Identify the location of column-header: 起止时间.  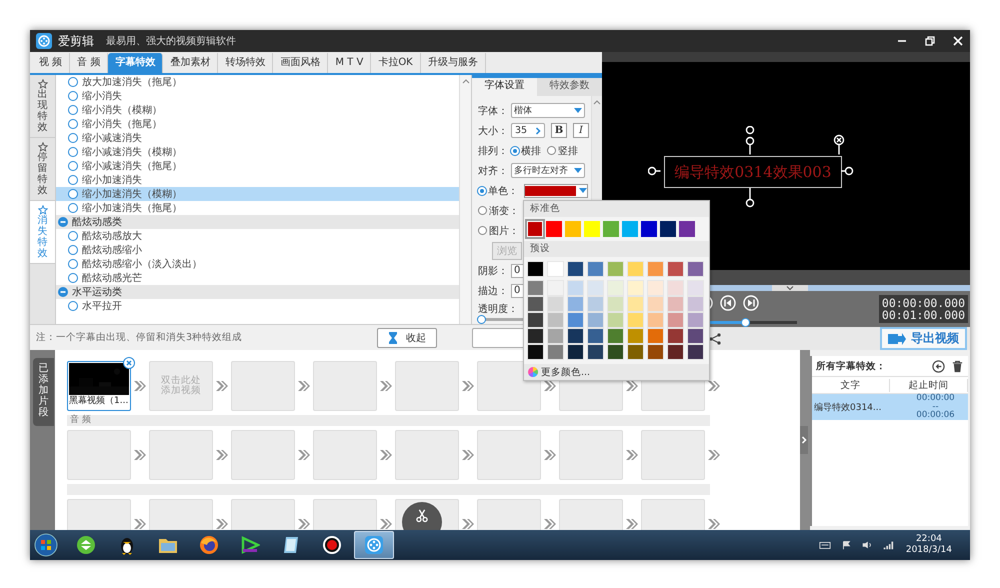
(929, 385).